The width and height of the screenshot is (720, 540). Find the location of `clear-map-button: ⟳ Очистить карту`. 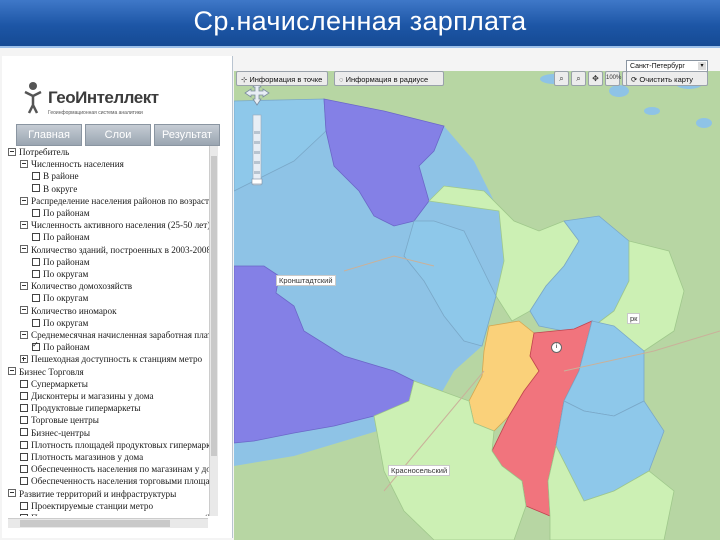

clear-map-button: ⟳ Очистить карту is located at coordinates (667, 78).